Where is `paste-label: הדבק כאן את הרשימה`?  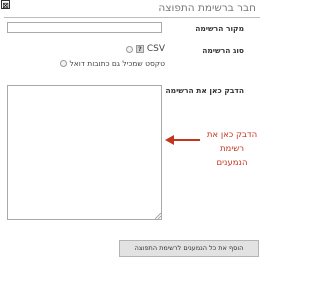 paste-label: הדבק כאן את הרשימה is located at coordinates (204, 90).